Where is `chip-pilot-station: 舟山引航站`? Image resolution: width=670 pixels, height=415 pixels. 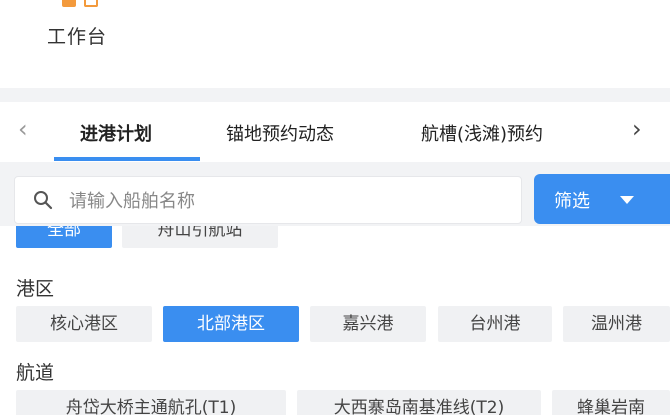
chip-pilot-station: 舟山引航站 is located at coordinates (200, 237).